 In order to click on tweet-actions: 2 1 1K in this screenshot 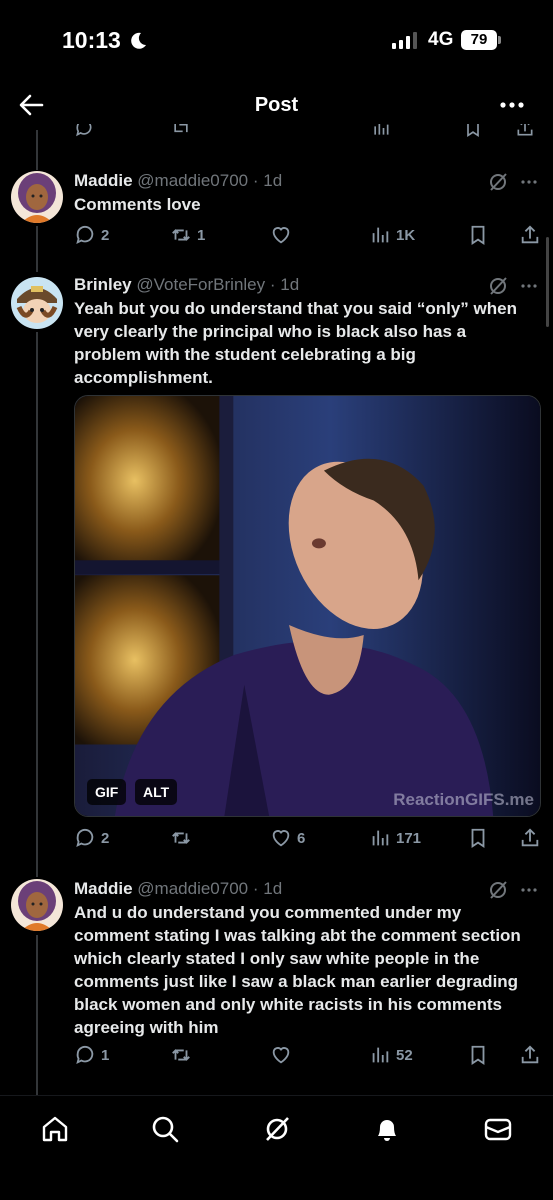, I will do `click(309, 235)`.